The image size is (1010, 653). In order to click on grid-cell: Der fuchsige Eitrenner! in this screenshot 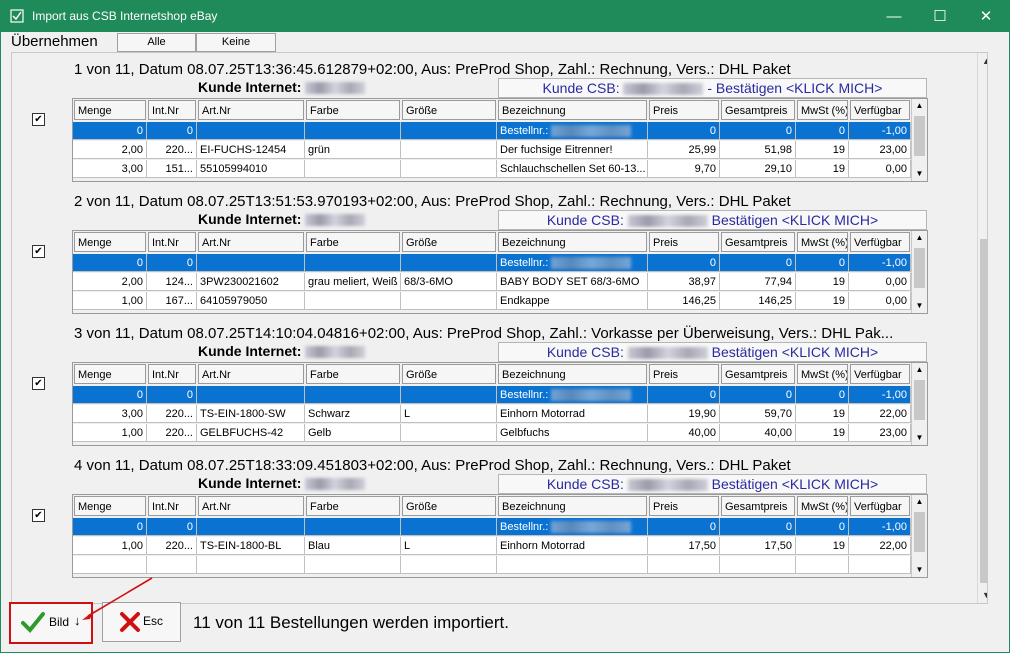, I will do `click(572, 150)`.